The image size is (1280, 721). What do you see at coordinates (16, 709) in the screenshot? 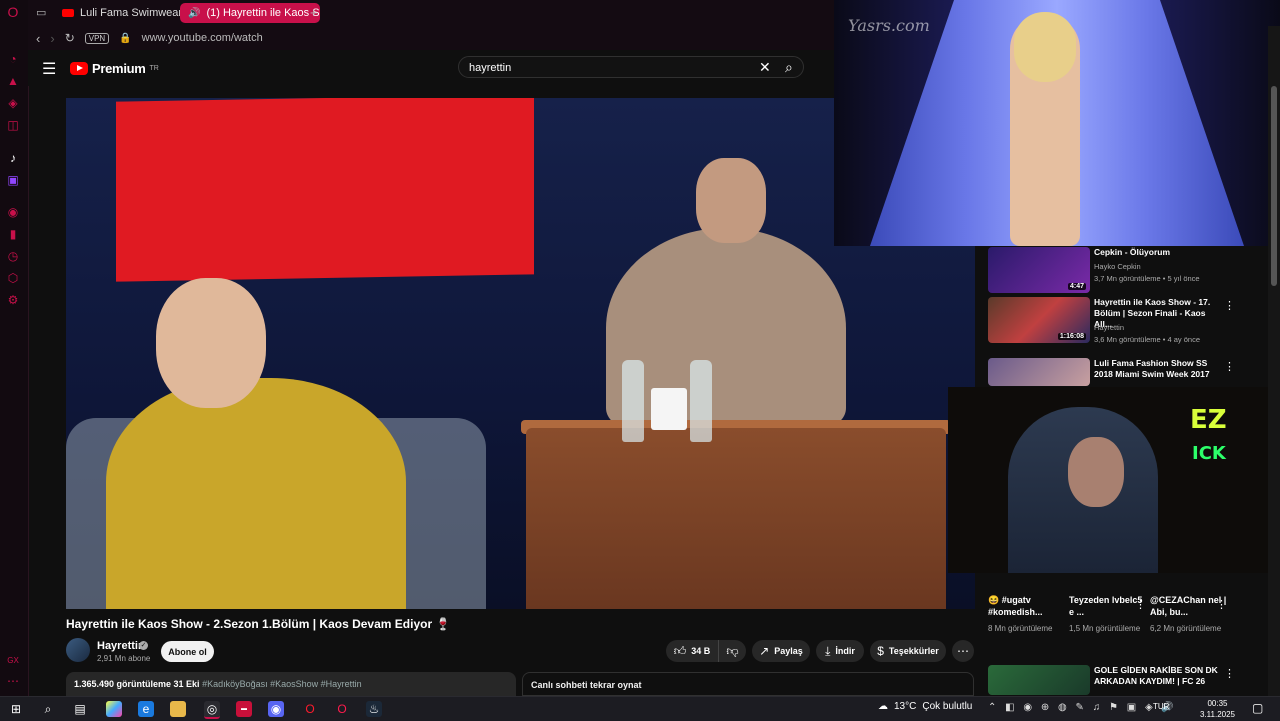
I see `windows-start-icon: ⊞` at bounding box center [16, 709].